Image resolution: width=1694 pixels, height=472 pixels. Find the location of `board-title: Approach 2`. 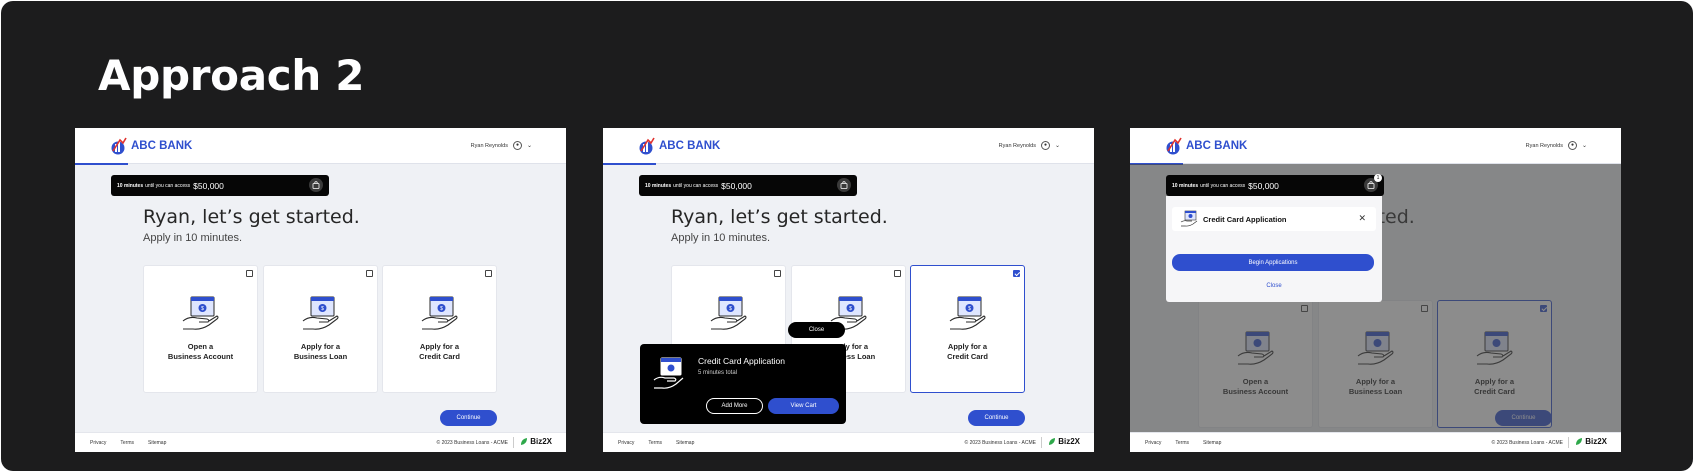

board-title: Approach 2 is located at coordinates (231, 75).